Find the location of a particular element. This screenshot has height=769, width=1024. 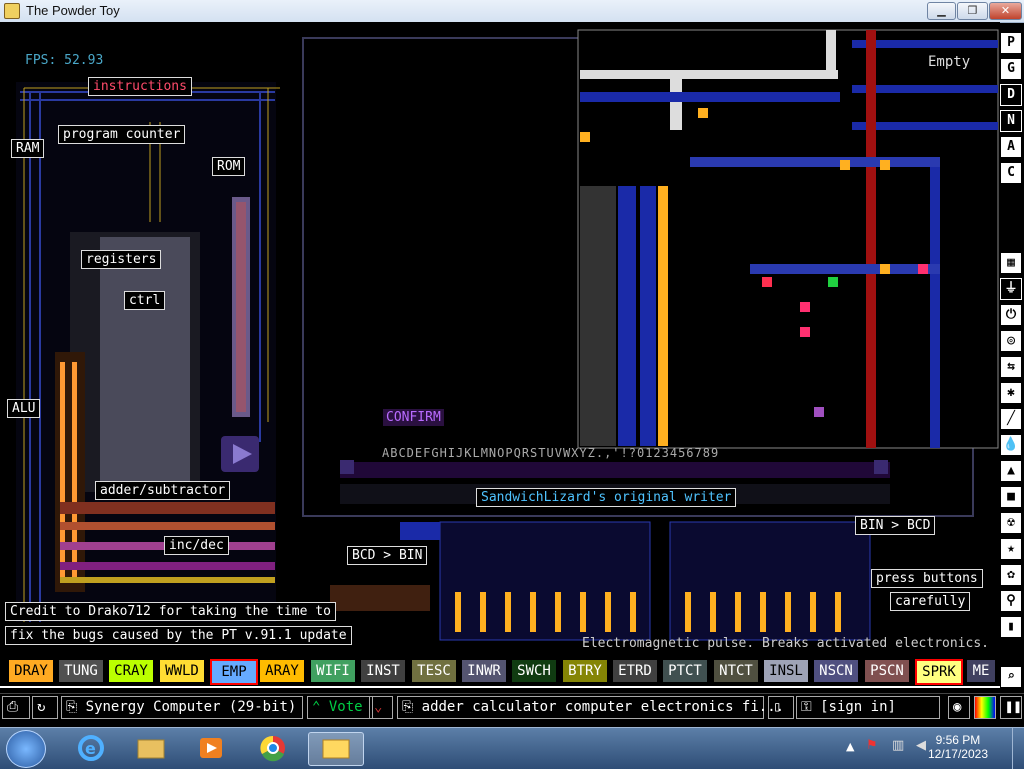

element-button-tung: TUNG is located at coordinates (81, 671).